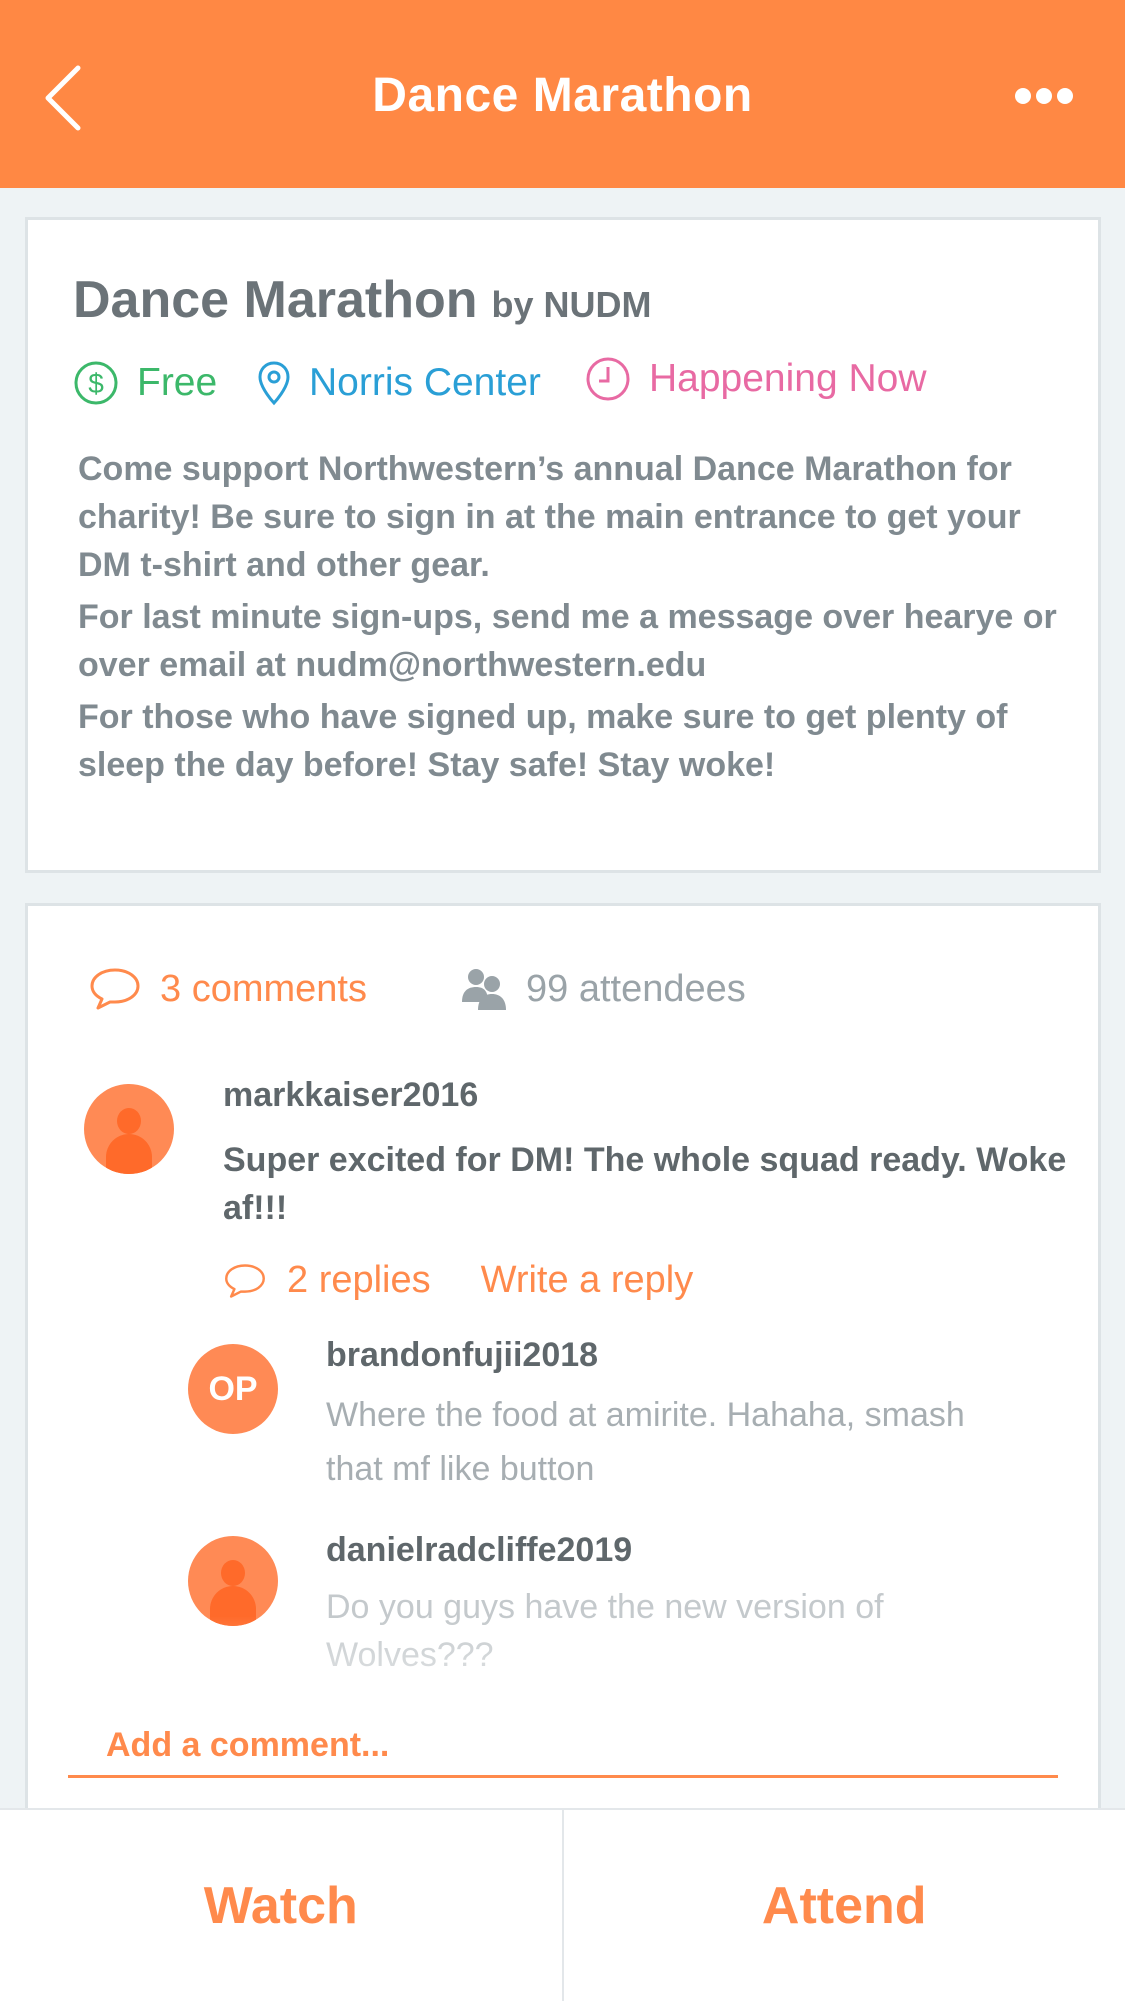  What do you see at coordinates (484, 989) in the screenshot?
I see `people-icon` at bounding box center [484, 989].